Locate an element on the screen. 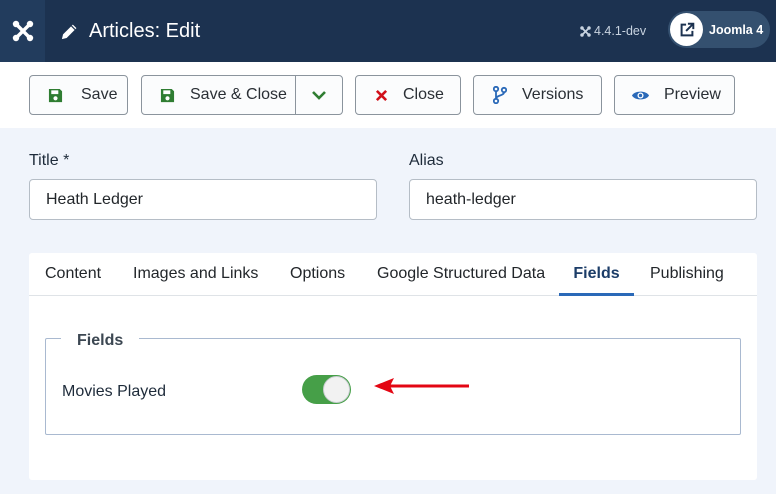 The width and height of the screenshot is (776, 494). close-button: Close is located at coordinates (408, 95).